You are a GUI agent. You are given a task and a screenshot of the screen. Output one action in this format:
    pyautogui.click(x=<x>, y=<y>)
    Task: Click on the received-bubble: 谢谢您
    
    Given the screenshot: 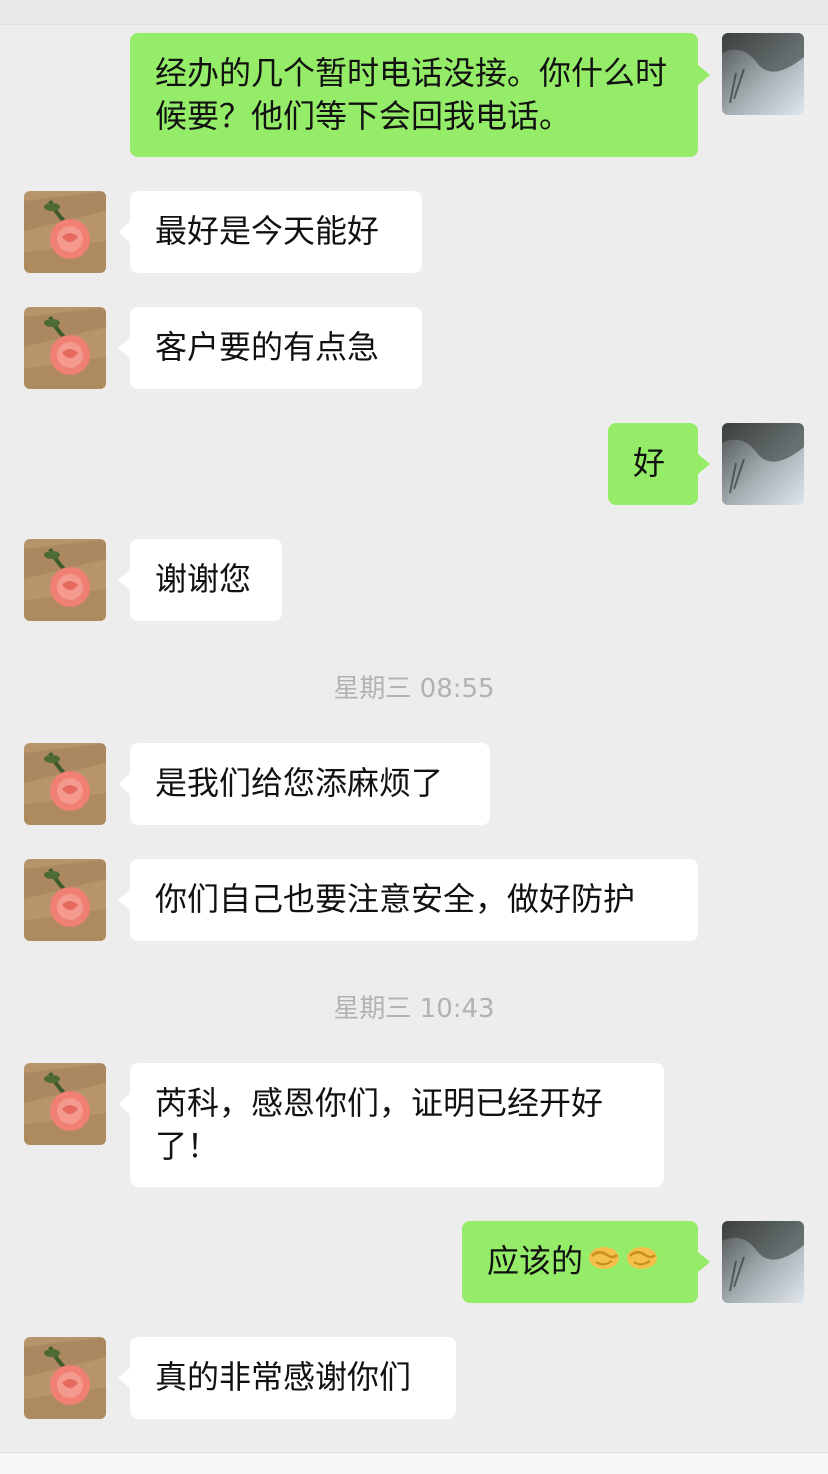 What is the action you would take?
    pyautogui.click(x=206, y=580)
    